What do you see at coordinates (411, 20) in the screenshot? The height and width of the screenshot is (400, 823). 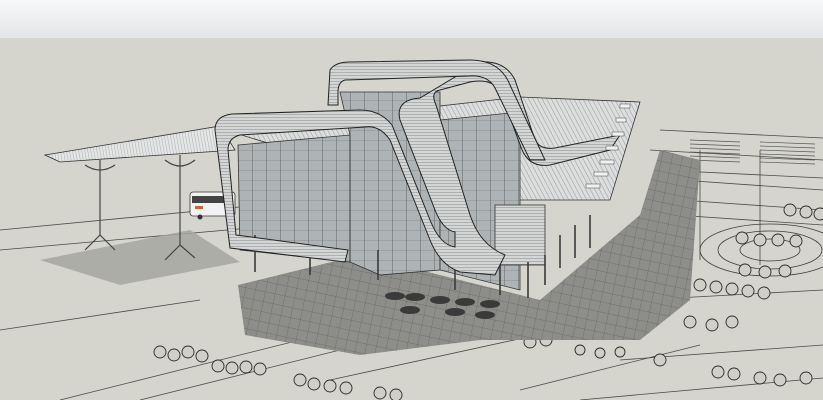 I see `sky` at bounding box center [411, 20].